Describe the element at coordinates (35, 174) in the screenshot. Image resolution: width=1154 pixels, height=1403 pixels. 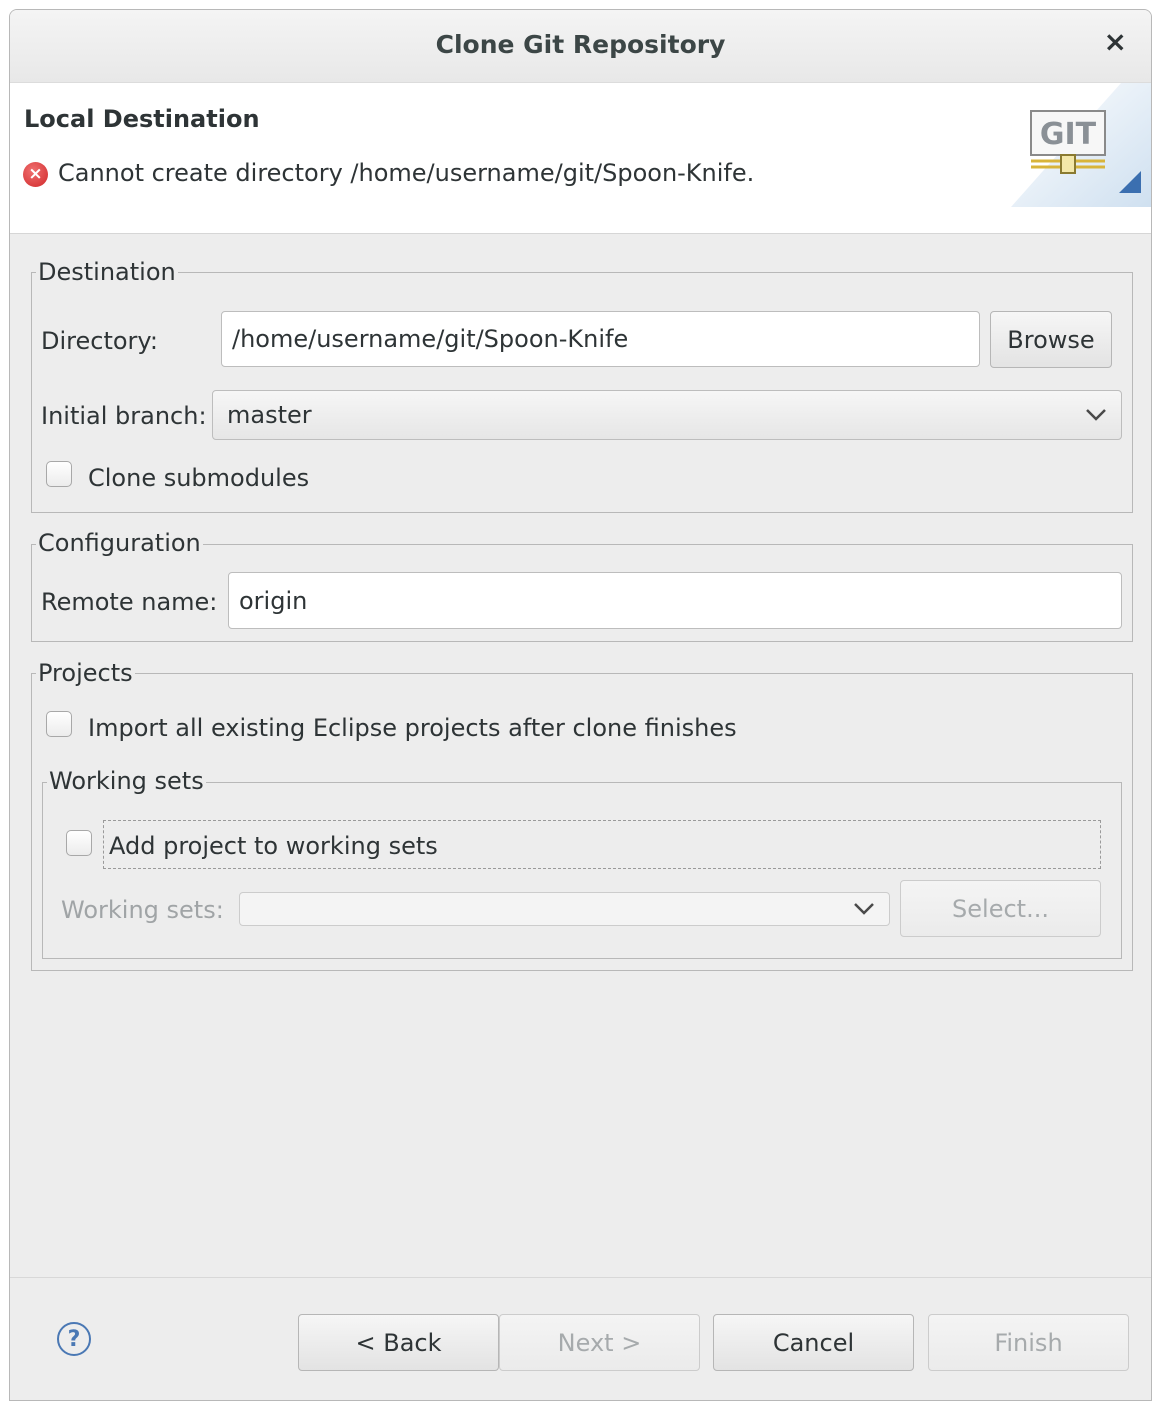
I see `error-icon: ×` at that location.